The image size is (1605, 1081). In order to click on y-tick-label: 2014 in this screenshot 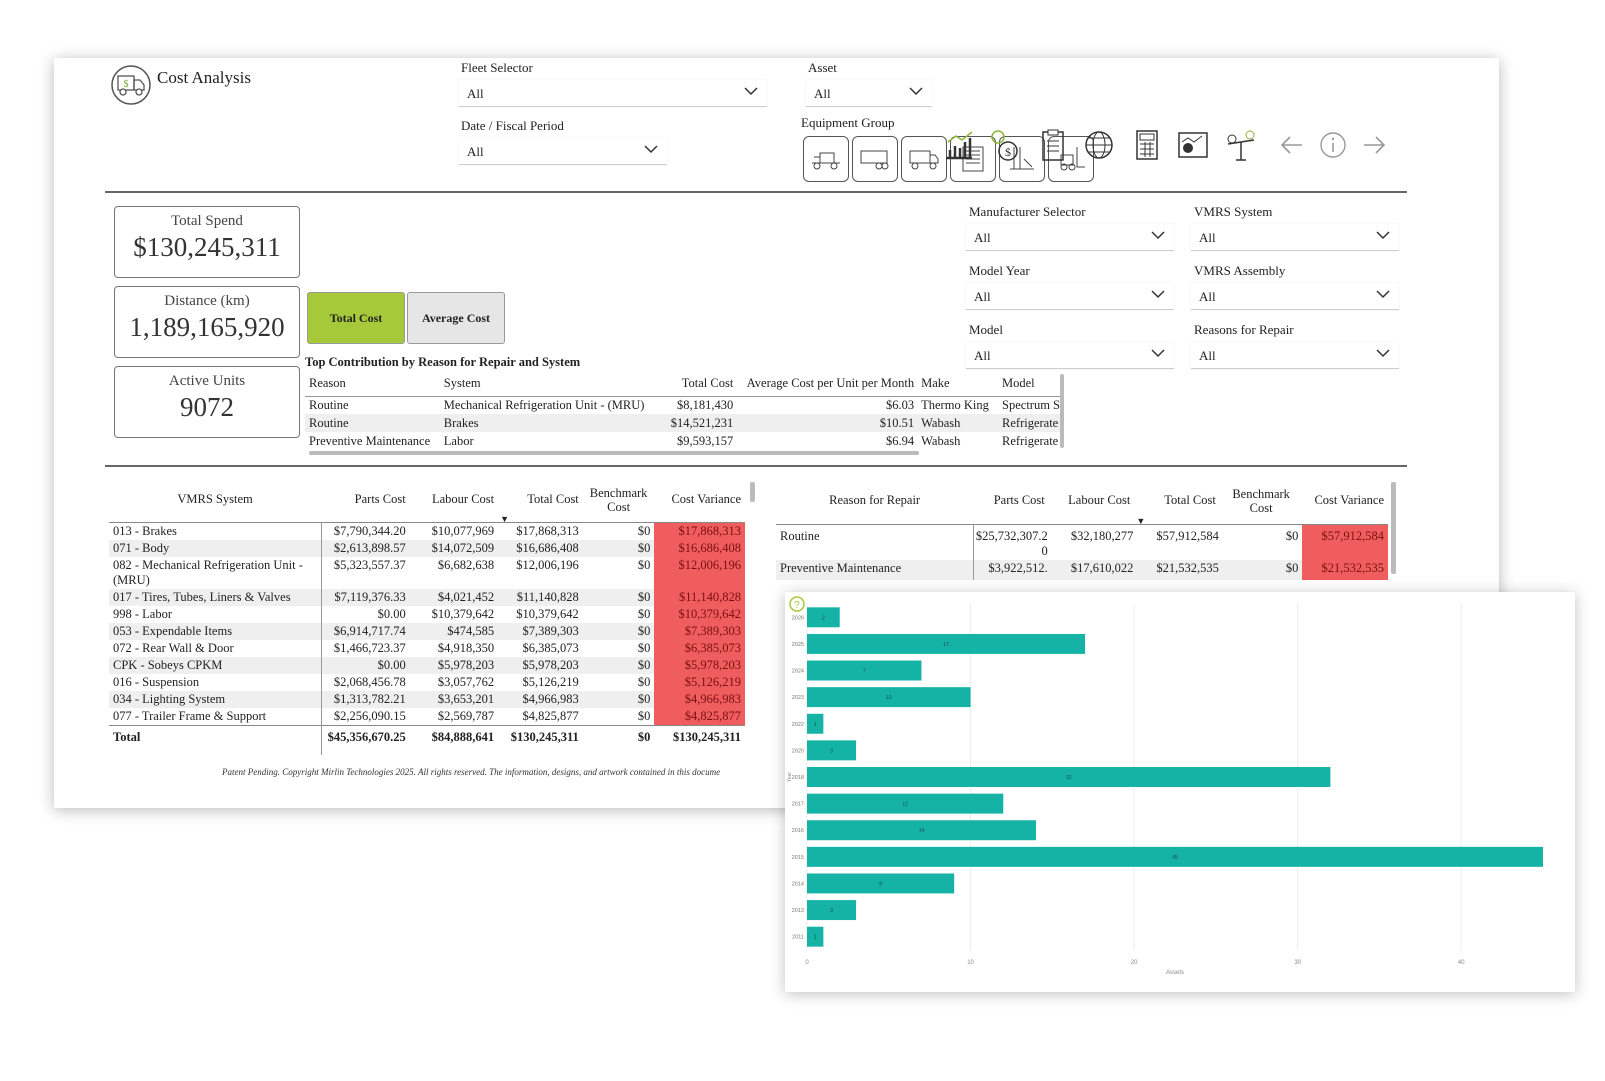, I will do `click(798, 884)`.